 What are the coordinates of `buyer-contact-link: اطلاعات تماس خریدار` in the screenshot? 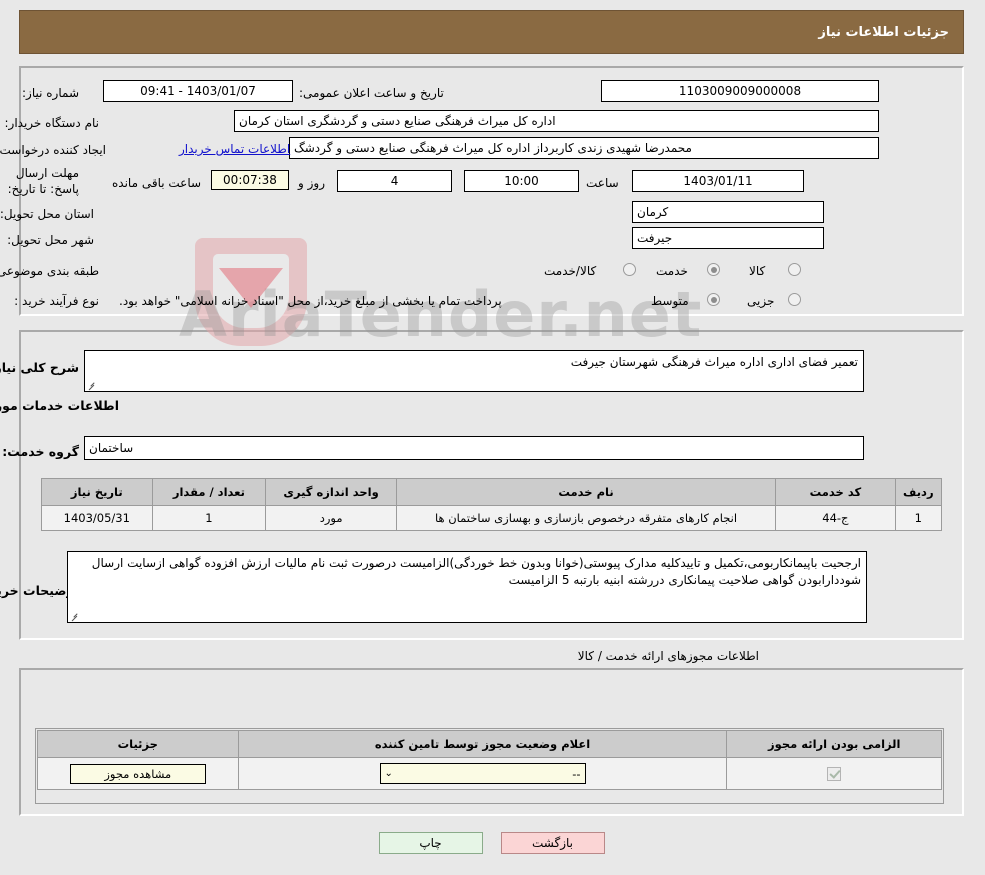 It's located at (235, 149).